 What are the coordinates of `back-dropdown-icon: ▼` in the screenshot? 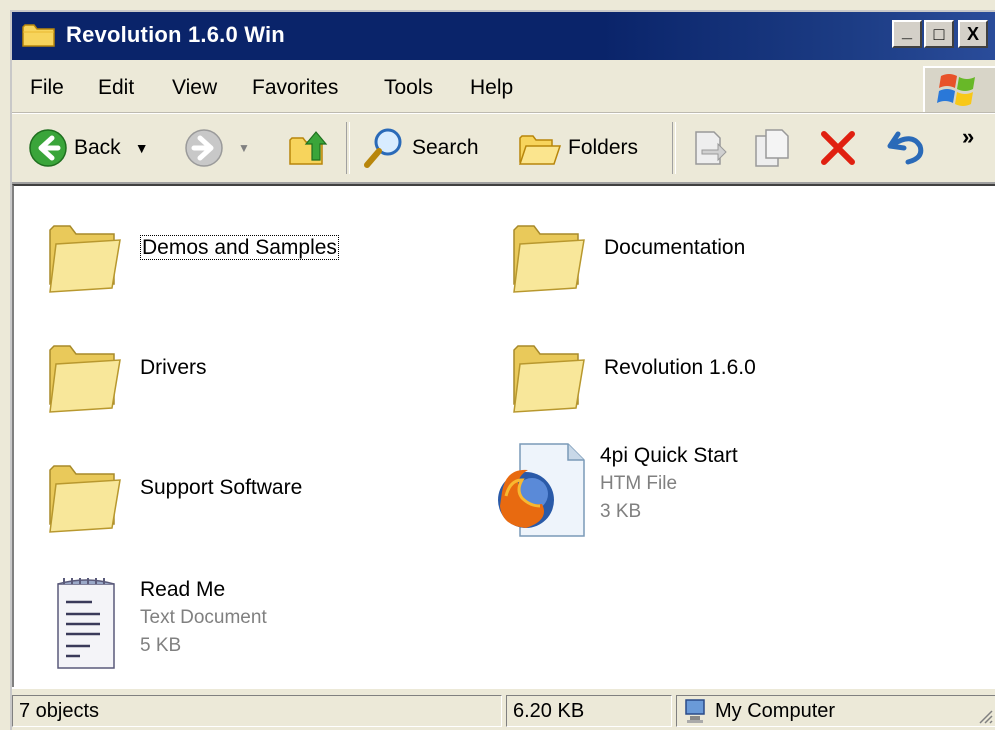 It's located at (142, 148).